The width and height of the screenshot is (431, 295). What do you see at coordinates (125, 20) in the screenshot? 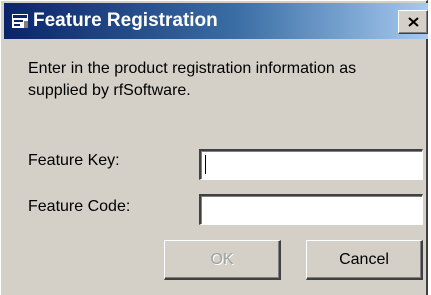
I see `window-title: Feature Registration` at bounding box center [125, 20].